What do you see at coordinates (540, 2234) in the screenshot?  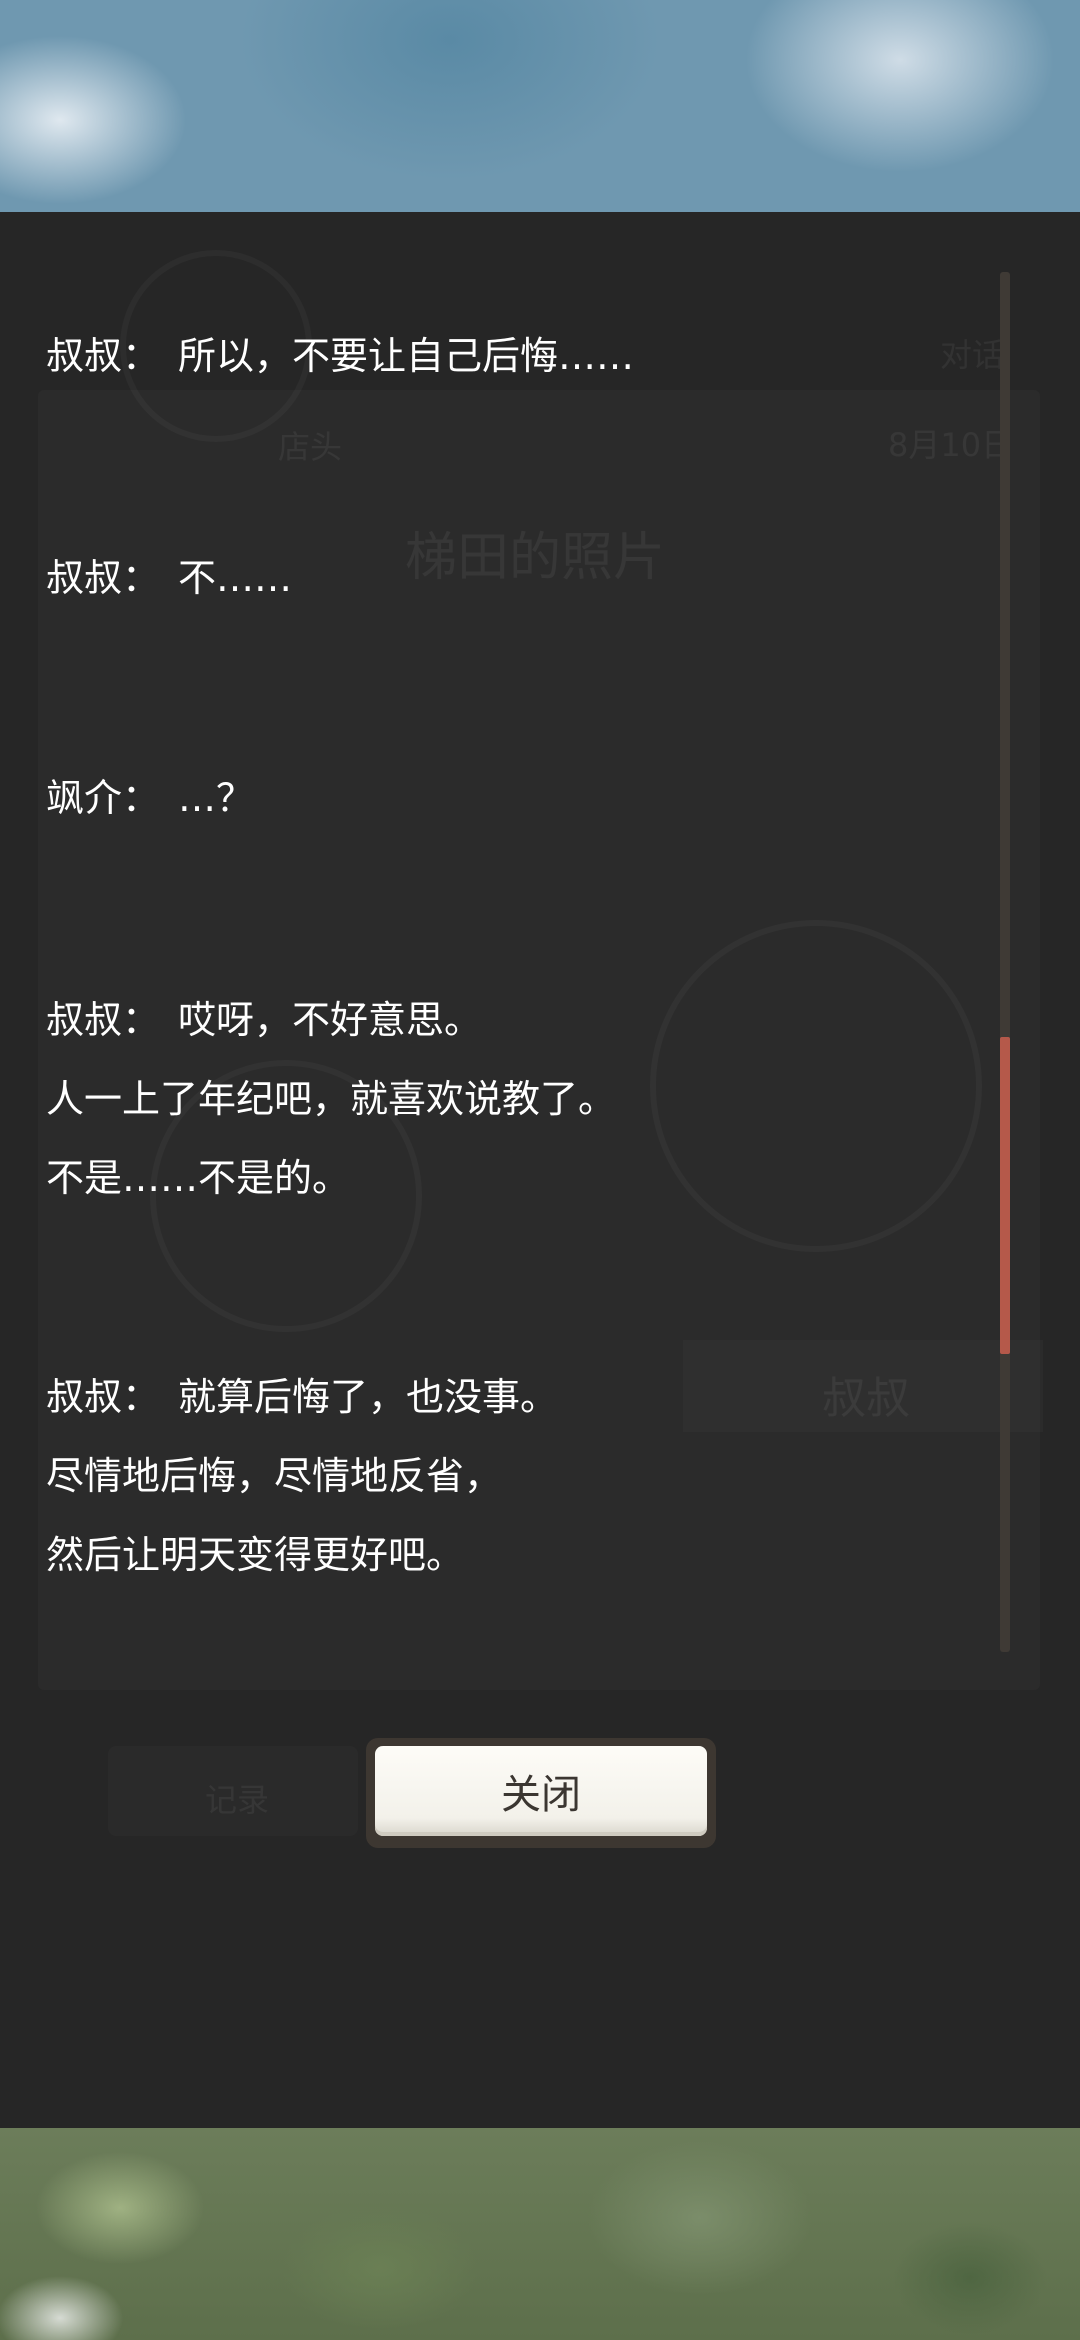 I see `foliage-background` at bounding box center [540, 2234].